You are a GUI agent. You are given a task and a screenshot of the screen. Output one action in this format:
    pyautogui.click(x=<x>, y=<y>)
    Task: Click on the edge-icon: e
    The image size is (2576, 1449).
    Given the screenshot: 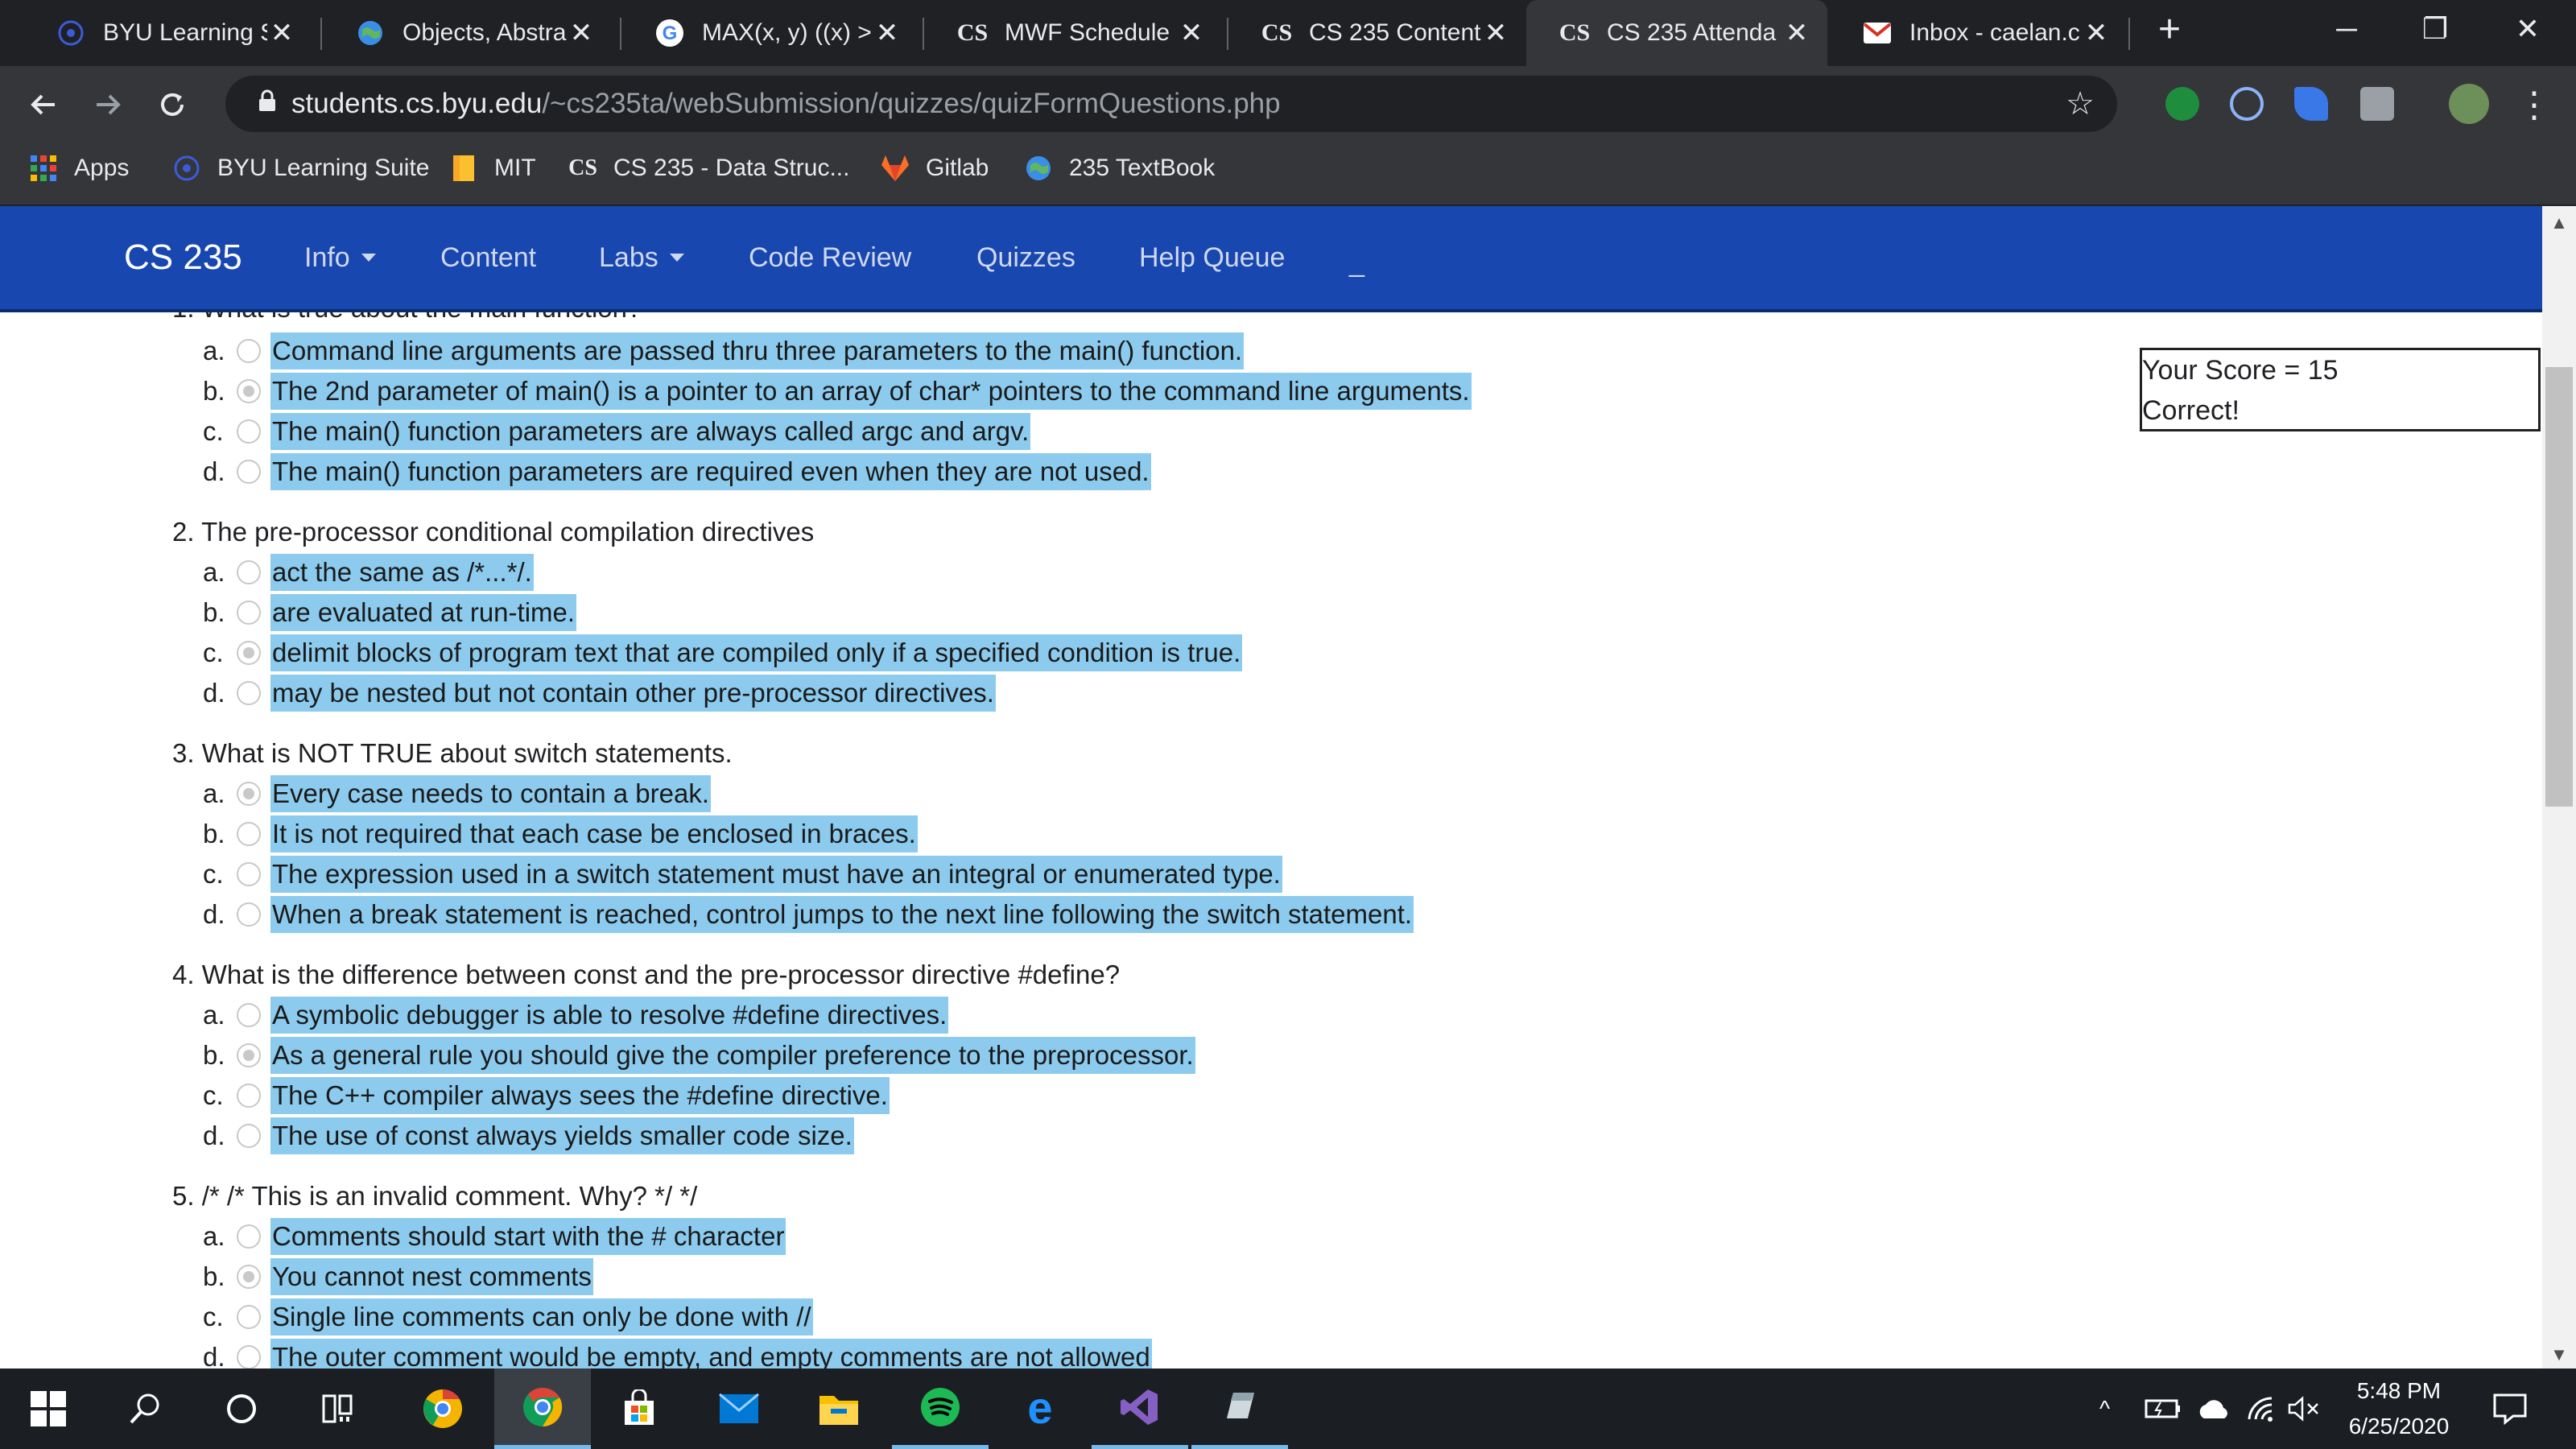 What is the action you would take?
    pyautogui.click(x=1040, y=1408)
    